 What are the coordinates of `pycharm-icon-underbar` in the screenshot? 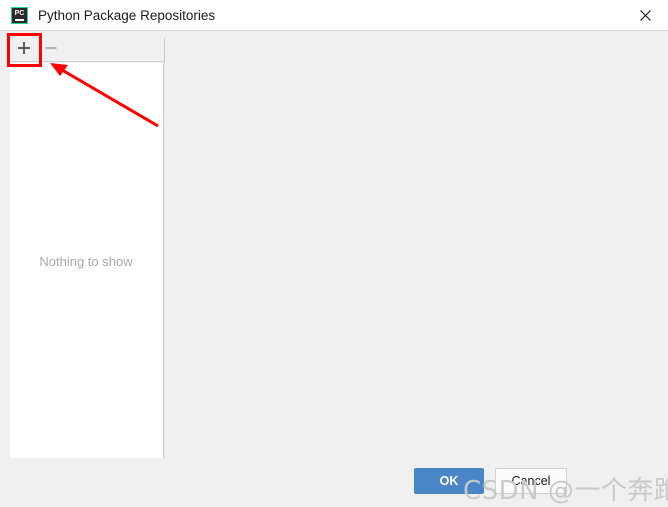 It's located at (19, 19).